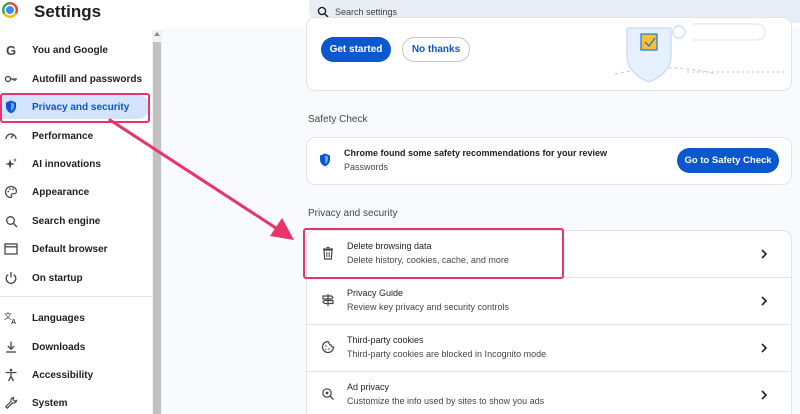 Image resolution: width=800 pixels, height=414 pixels. I want to click on page-title: Settings, so click(68, 11).